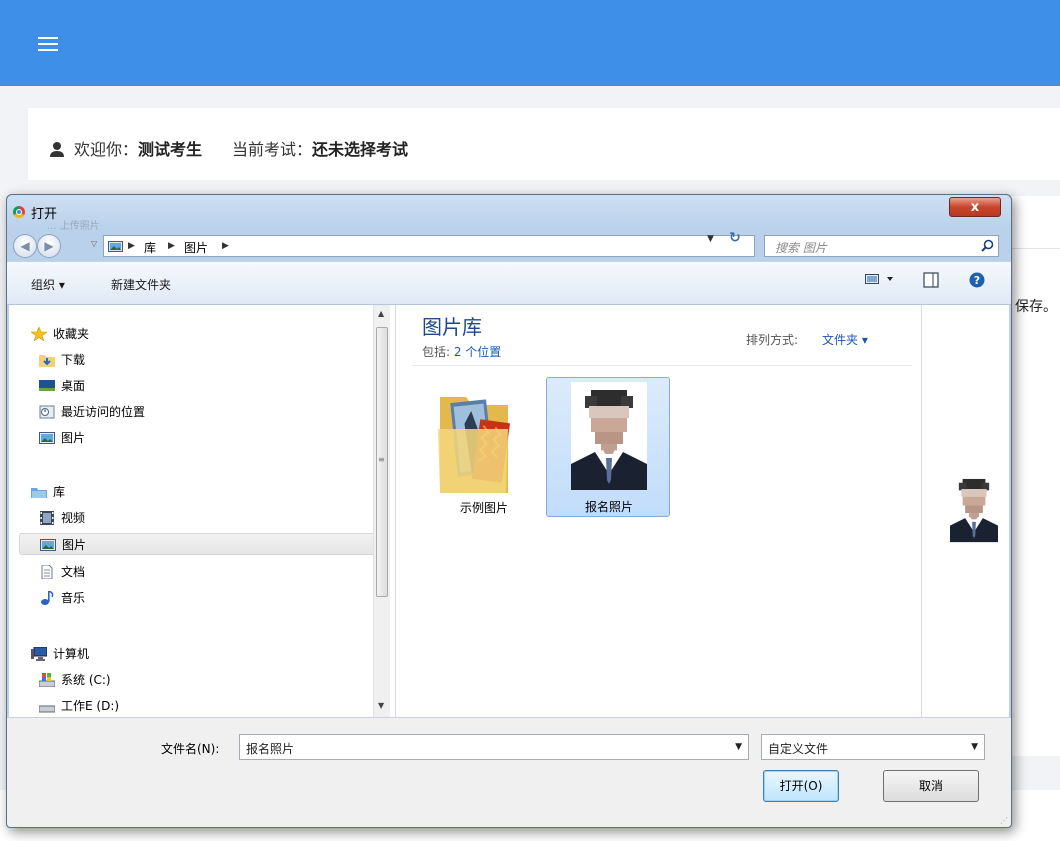  I want to click on user-icon, so click(57, 151).